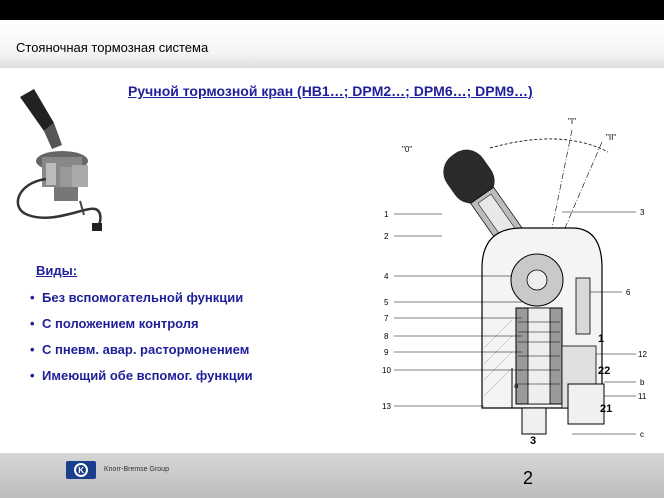 The width and height of the screenshot is (664, 498). I want to click on company-name: Knorr-Bremse Group, so click(136, 469).